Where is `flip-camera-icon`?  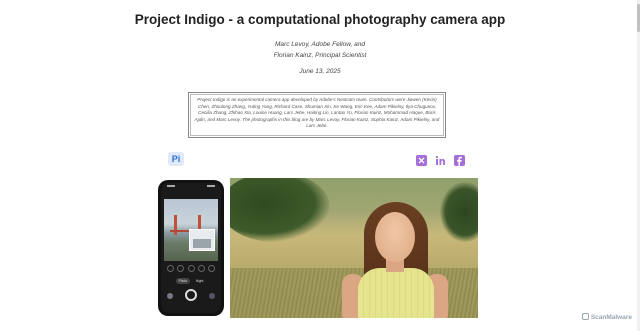 flip-camera-icon is located at coordinates (212, 296).